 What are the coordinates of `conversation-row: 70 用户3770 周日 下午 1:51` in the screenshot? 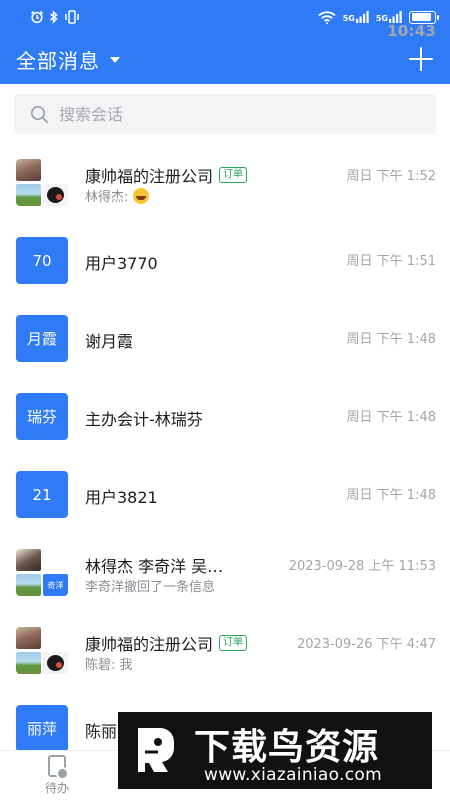 It's located at (225, 260).